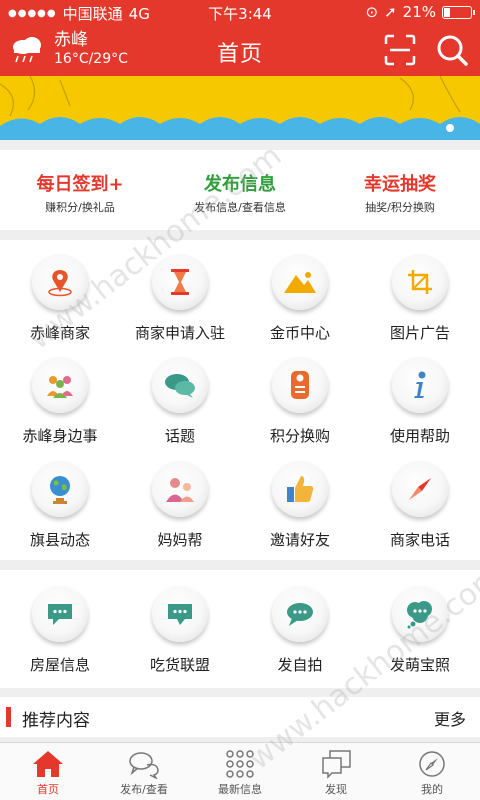 This screenshot has height=800, width=480. I want to click on location-pin-icon, so click(60, 282).